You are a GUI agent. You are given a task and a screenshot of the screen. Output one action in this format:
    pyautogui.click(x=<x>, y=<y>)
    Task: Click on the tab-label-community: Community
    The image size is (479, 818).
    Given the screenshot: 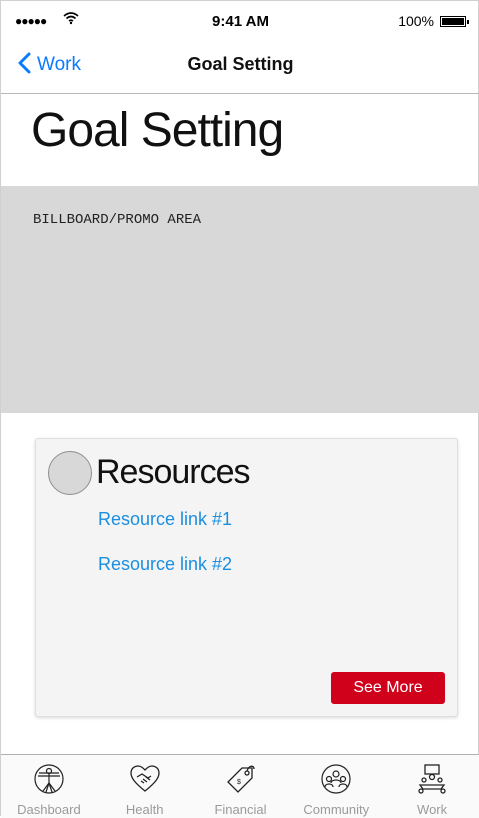 What is the action you would take?
    pyautogui.click(x=336, y=809)
    